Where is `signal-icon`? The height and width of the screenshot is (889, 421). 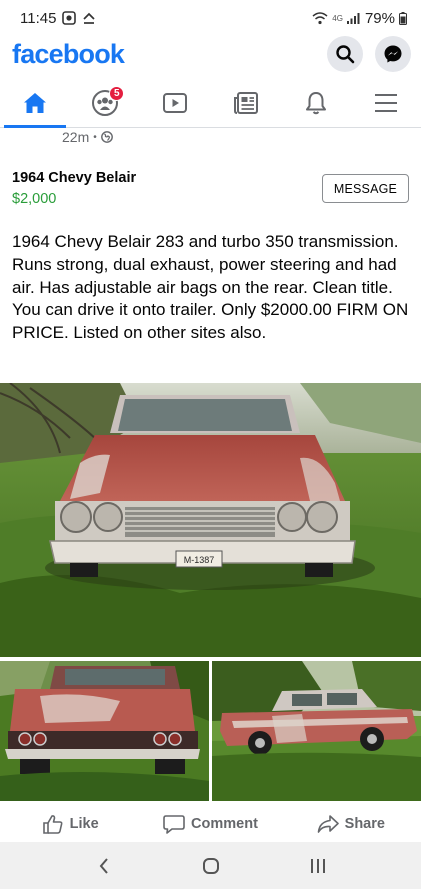
signal-icon is located at coordinates (353, 18).